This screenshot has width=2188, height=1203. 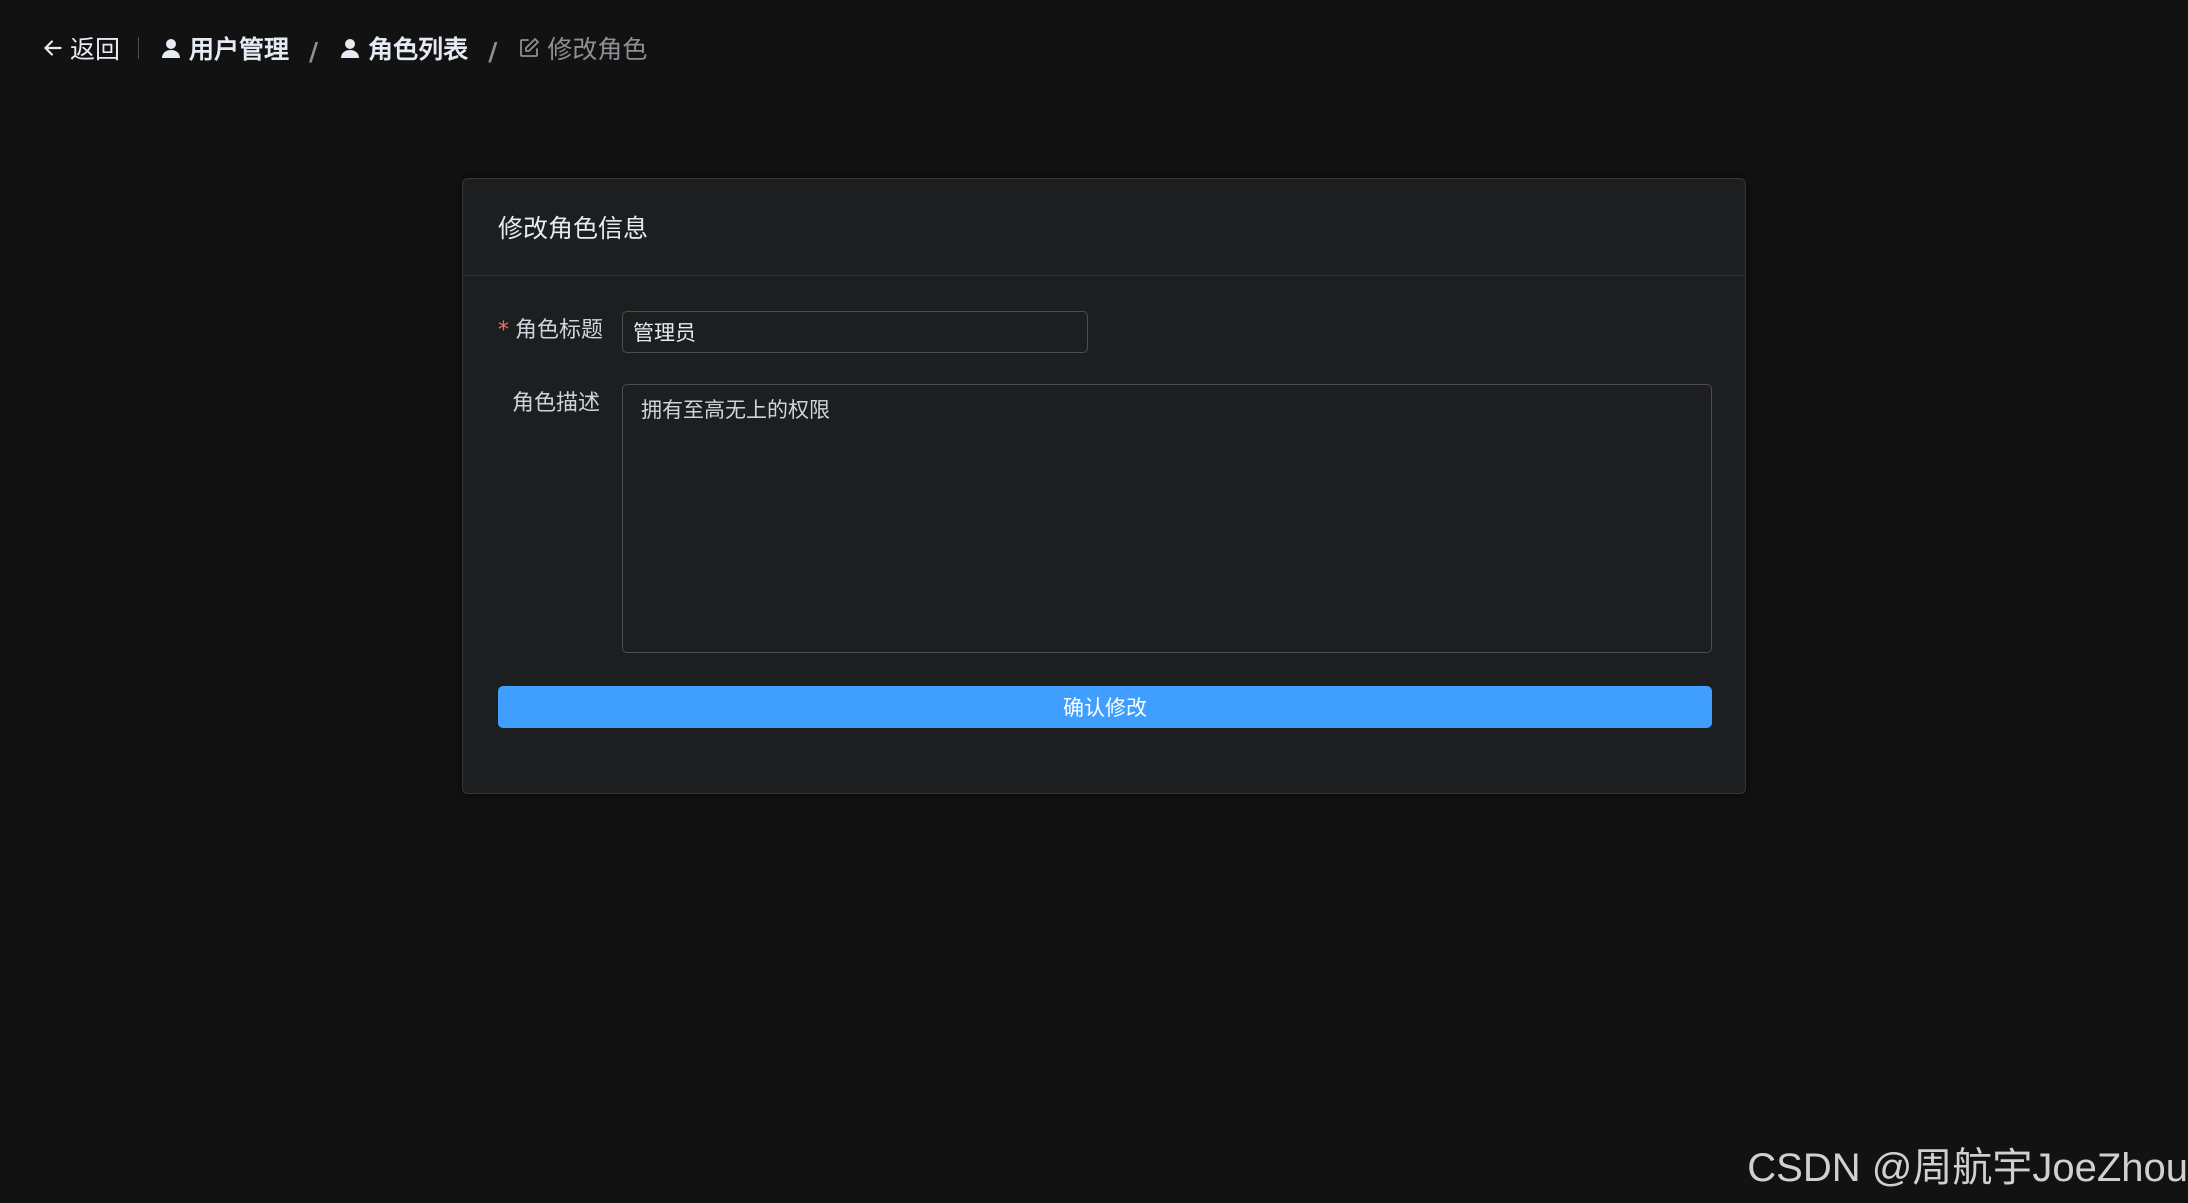 What do you see at coordinates (95, 49) in the screenshot?
I see `back-label: 返回` at bounding box center [95, 49].